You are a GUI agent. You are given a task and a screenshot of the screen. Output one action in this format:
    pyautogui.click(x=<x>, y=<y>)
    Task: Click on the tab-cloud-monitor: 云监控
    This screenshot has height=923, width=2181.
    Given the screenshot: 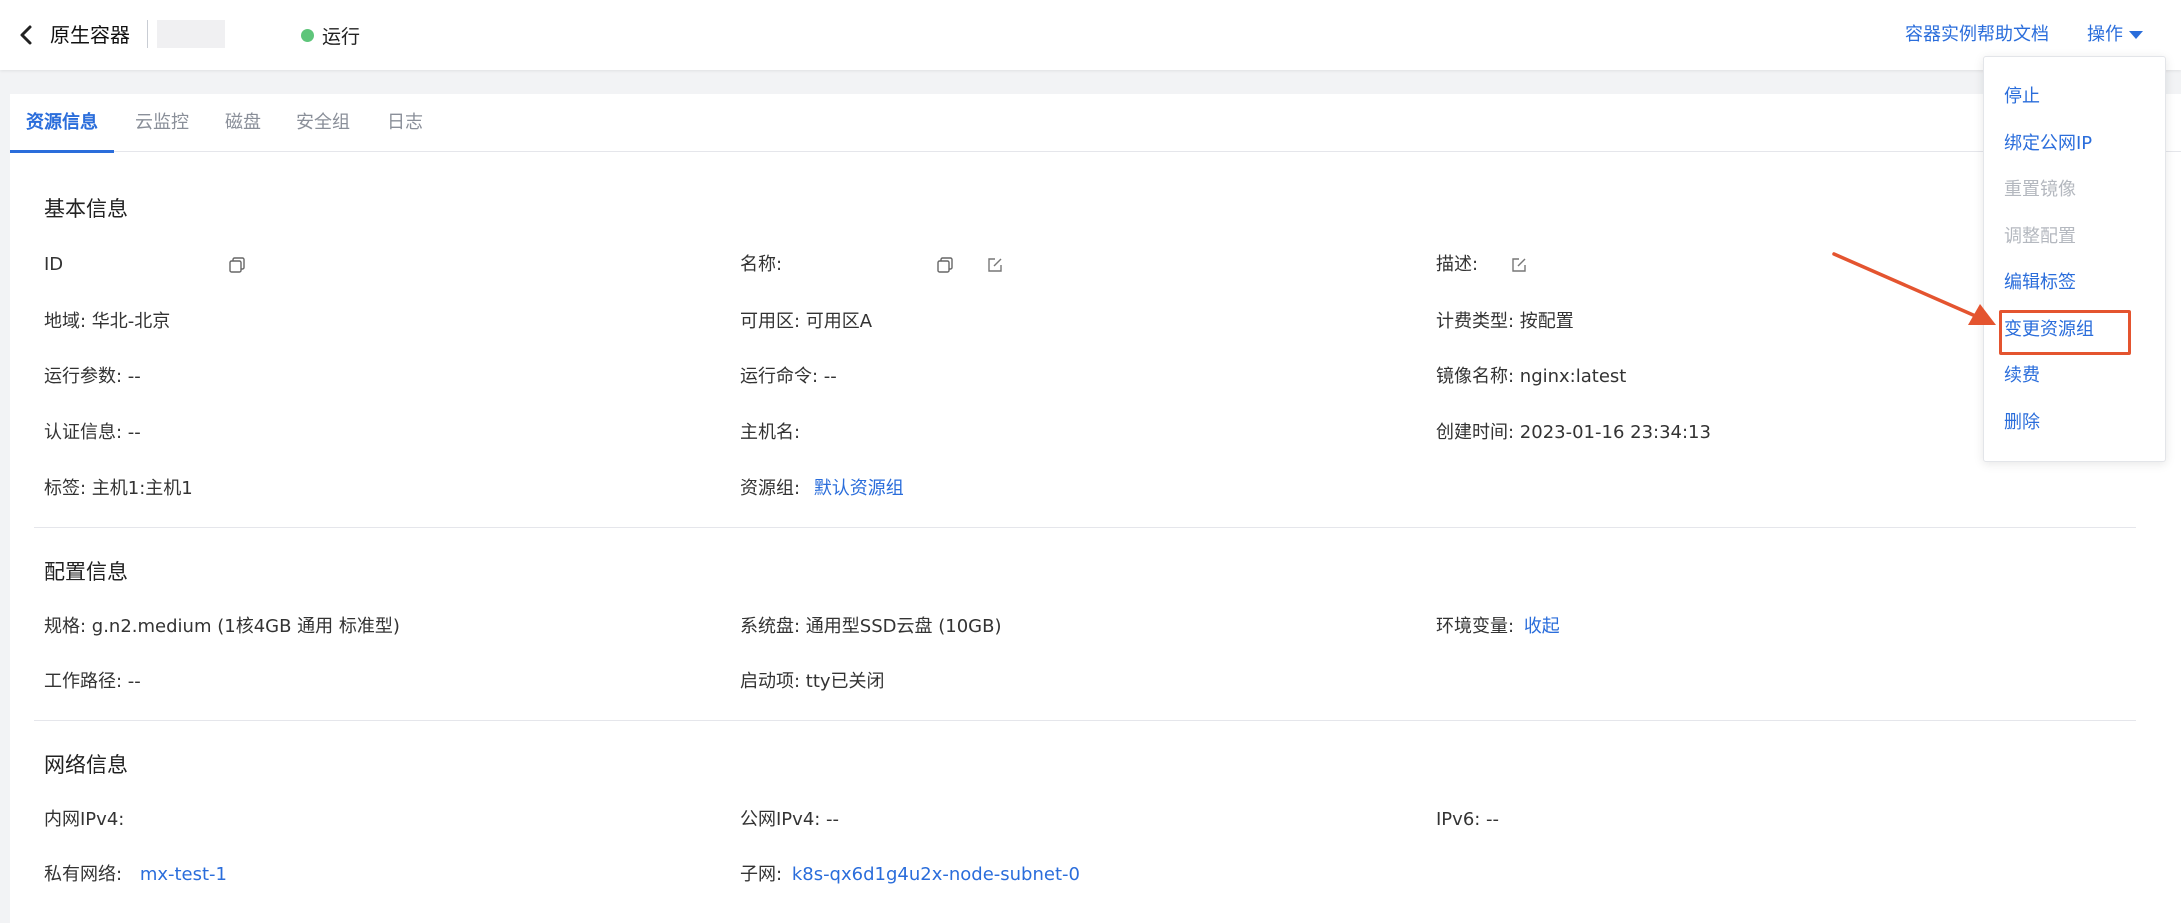 What is the action you would take?
    pyautogui.click(x=162, y=123)
    